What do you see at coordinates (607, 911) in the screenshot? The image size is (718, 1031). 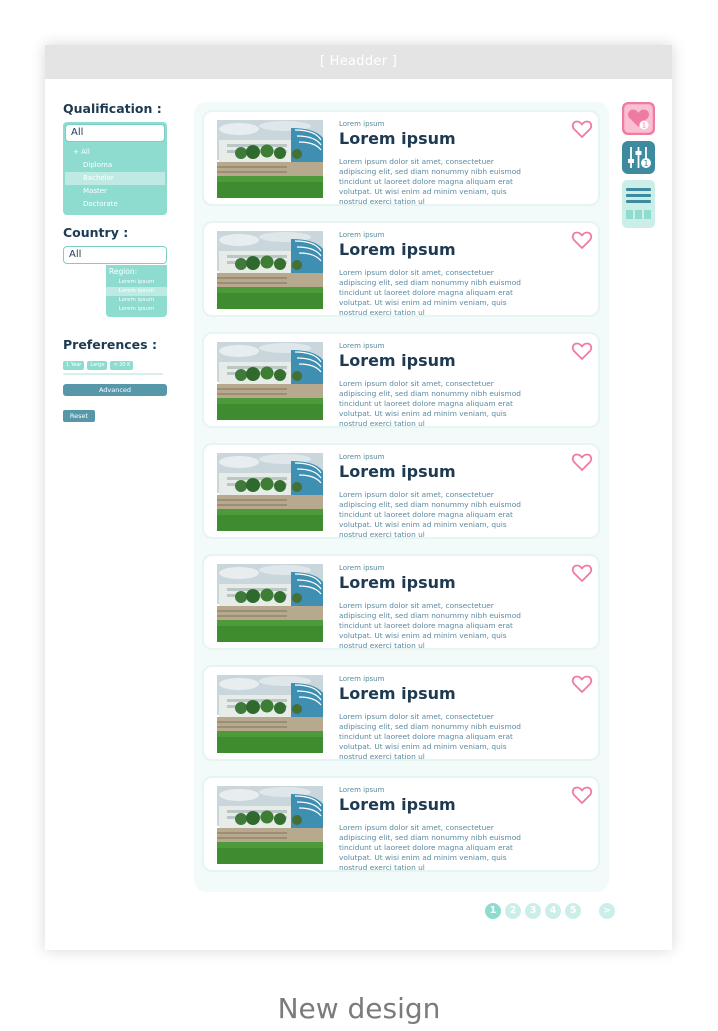 I see `next-page-button: >` at bounding box center [607, 911].